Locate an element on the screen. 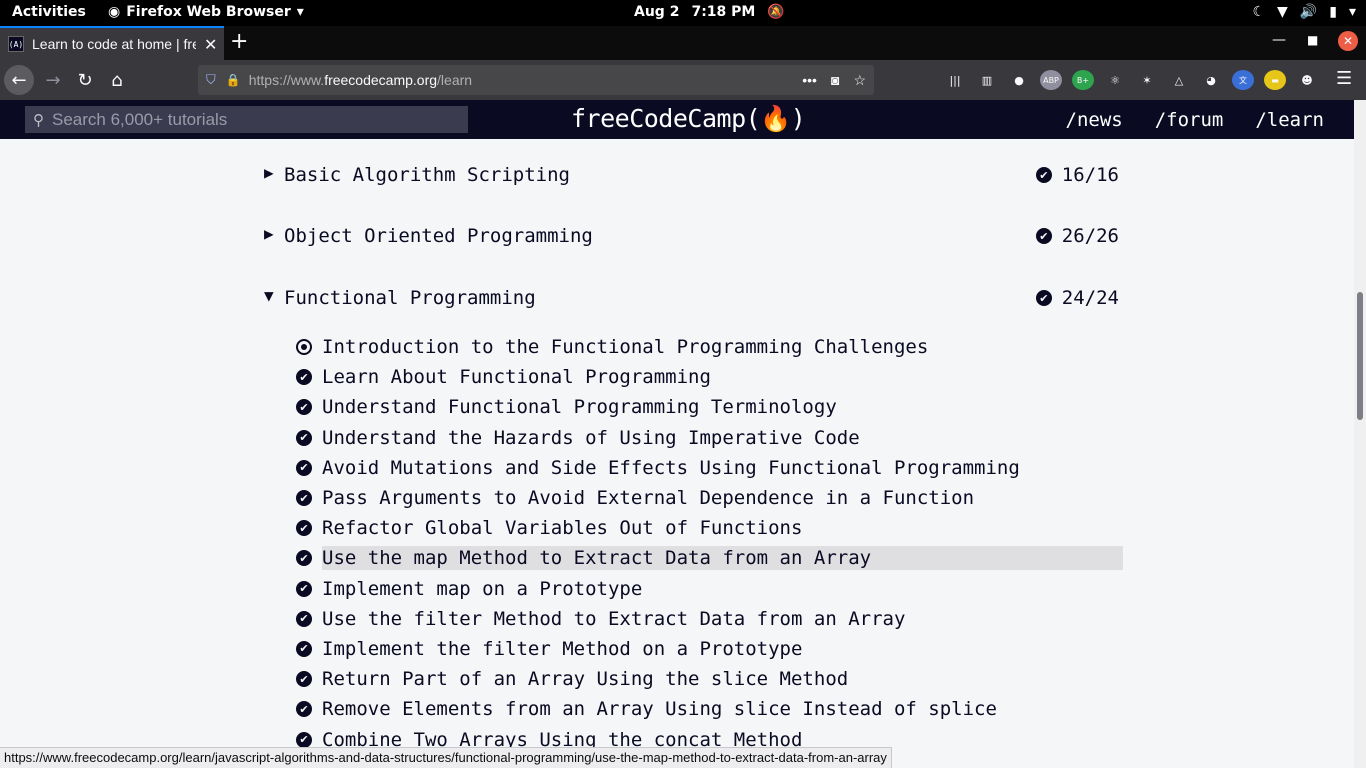 This screenshot has height=768, width=1366. app-menu: ◉ Firefox Web Browser ▾ is located at coordinates (206, 12).